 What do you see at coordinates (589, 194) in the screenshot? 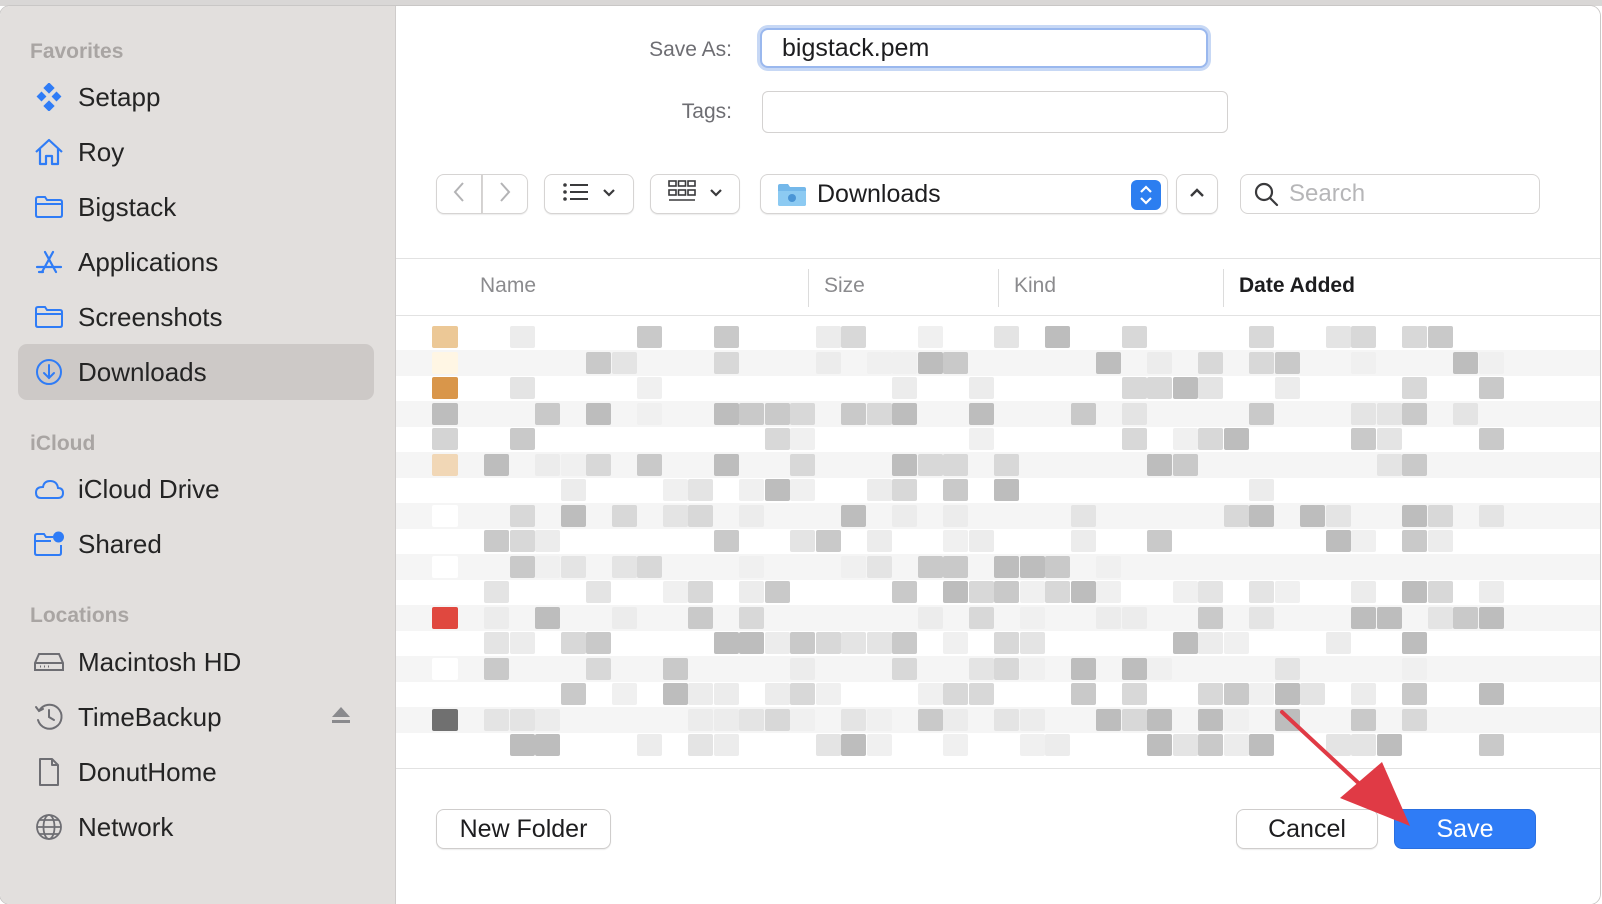
I see `list-view-button` at bounding box center [589, 194].